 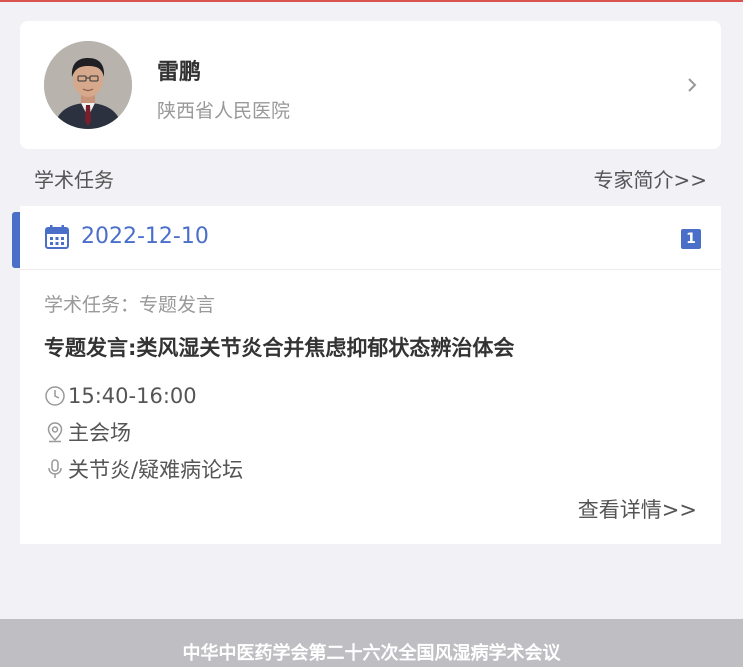 I want to click on task-date: 2022-12-10, so click(x=145, y=236).